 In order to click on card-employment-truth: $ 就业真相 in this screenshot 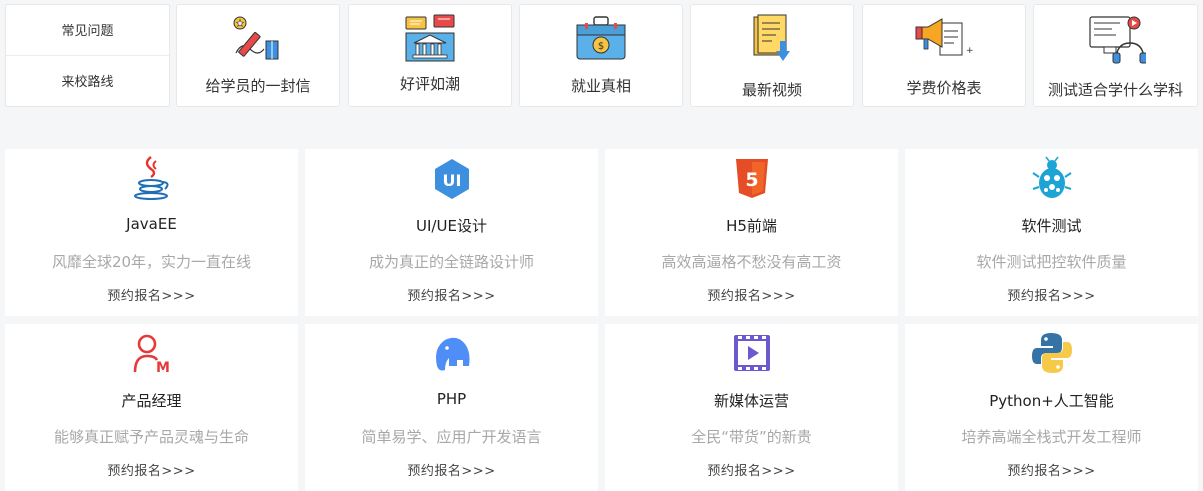, I will do `click(601, 55)`.